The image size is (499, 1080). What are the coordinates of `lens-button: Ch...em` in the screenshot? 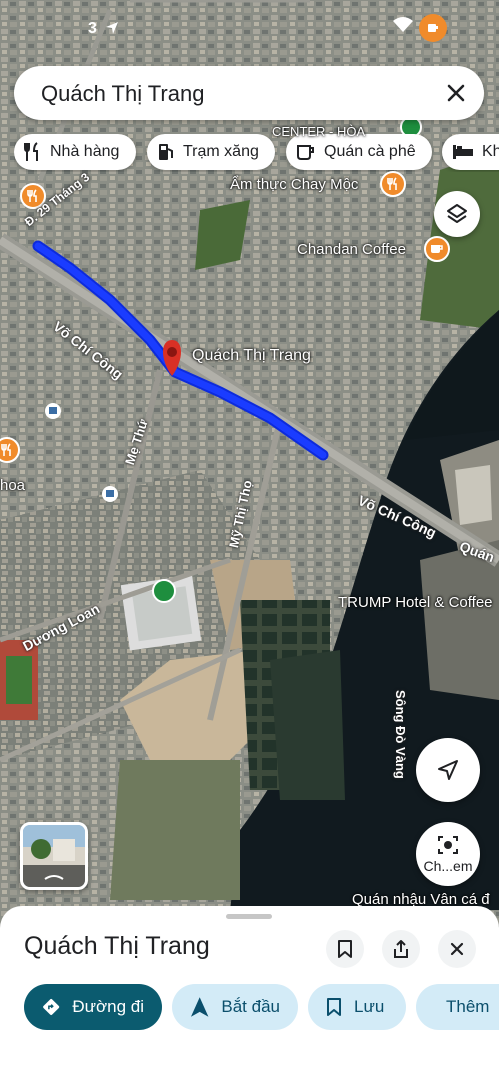 It's located at (448, 854).